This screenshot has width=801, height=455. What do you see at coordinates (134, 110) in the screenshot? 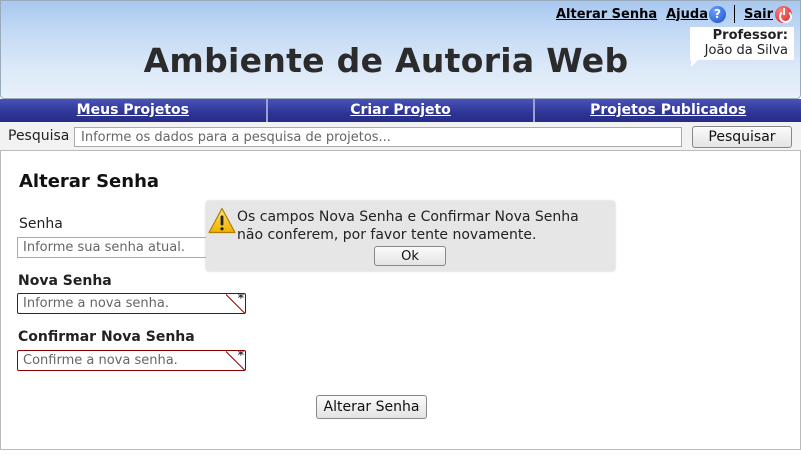
I see `nav-item-my-projects: Meus Projetos` at bounding box center [134, 110].